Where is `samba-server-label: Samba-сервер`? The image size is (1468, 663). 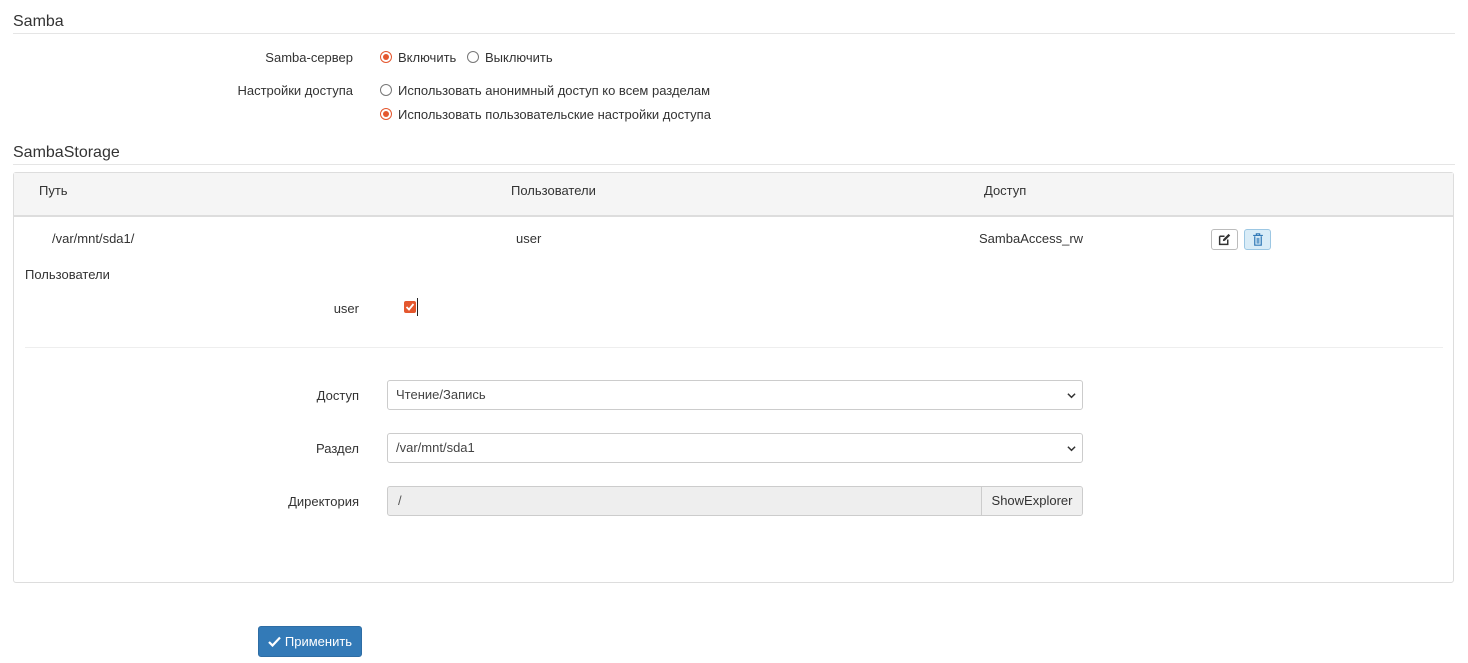
samba-server-label: Samba-сервер is located at coordinates (309, 57).